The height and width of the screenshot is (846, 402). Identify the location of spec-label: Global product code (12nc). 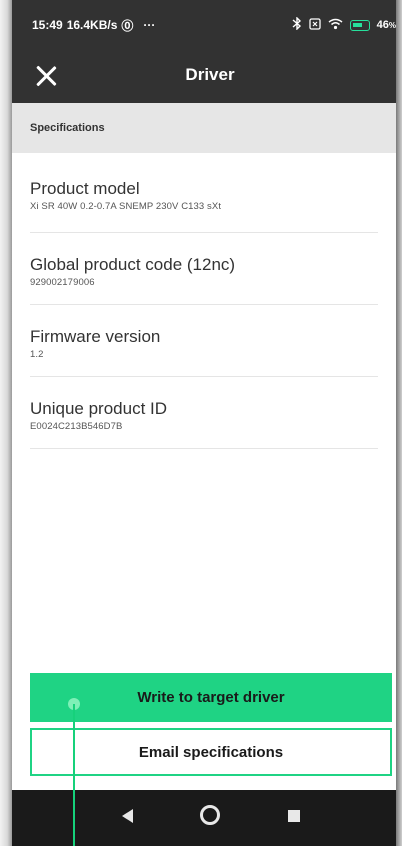
(133, 264).